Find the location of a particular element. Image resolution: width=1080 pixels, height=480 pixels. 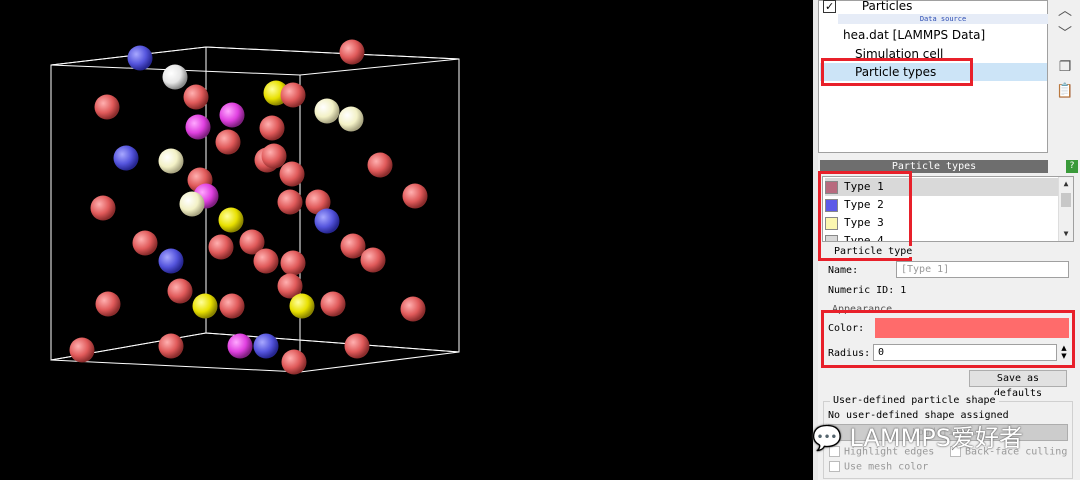

scroll-up-icon: ▲ is located at coordinates (1066, 183).